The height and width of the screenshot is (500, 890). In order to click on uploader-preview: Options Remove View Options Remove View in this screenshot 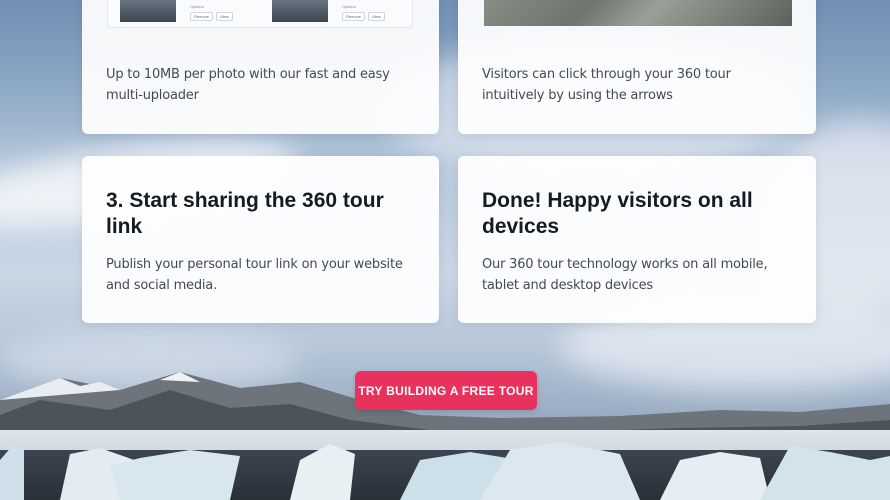, I will do `click(260, 14)`.